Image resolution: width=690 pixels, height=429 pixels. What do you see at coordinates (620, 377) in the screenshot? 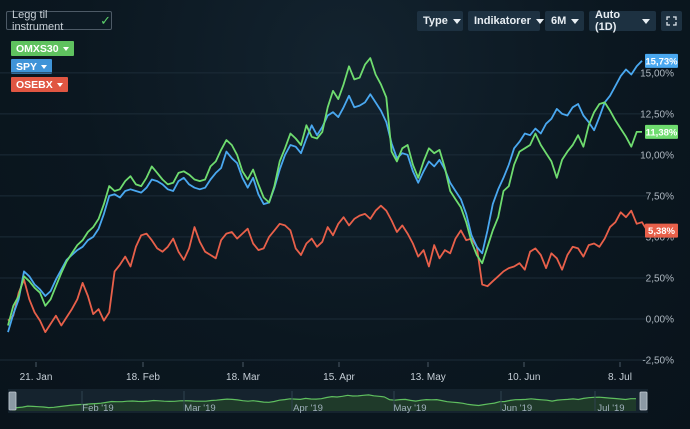
I see `x-tick-label: 8. Jul` at bounding box center [620, 377].